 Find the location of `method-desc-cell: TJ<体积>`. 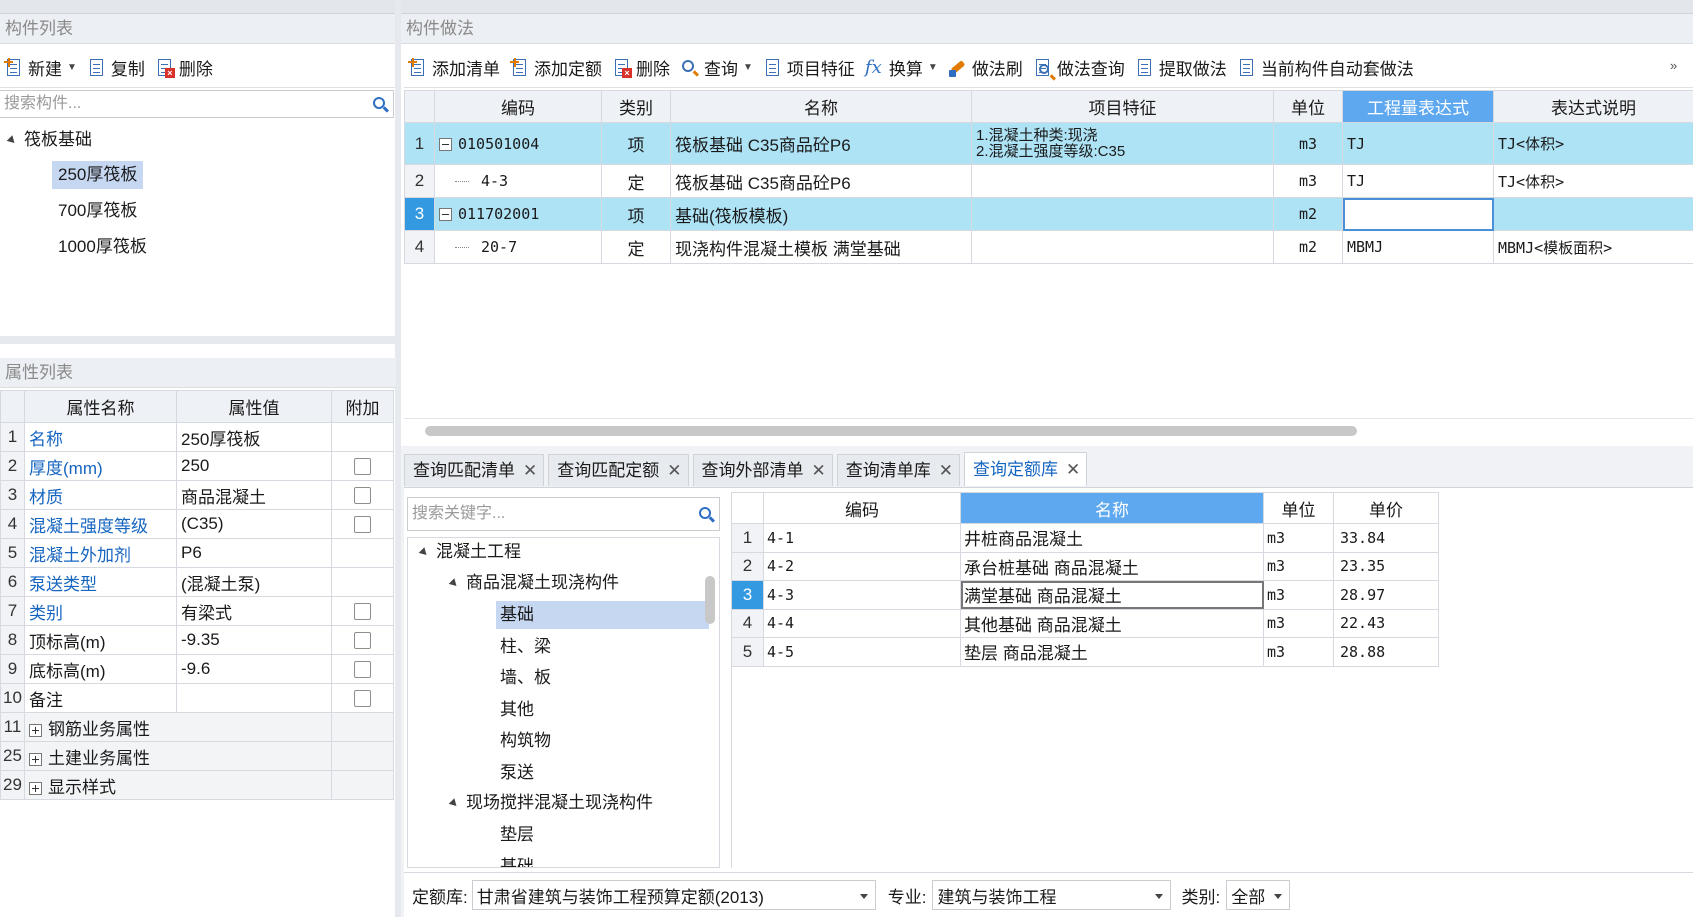

method-desc-cell: TJ<体积> is located at coordinates (1593, 181).